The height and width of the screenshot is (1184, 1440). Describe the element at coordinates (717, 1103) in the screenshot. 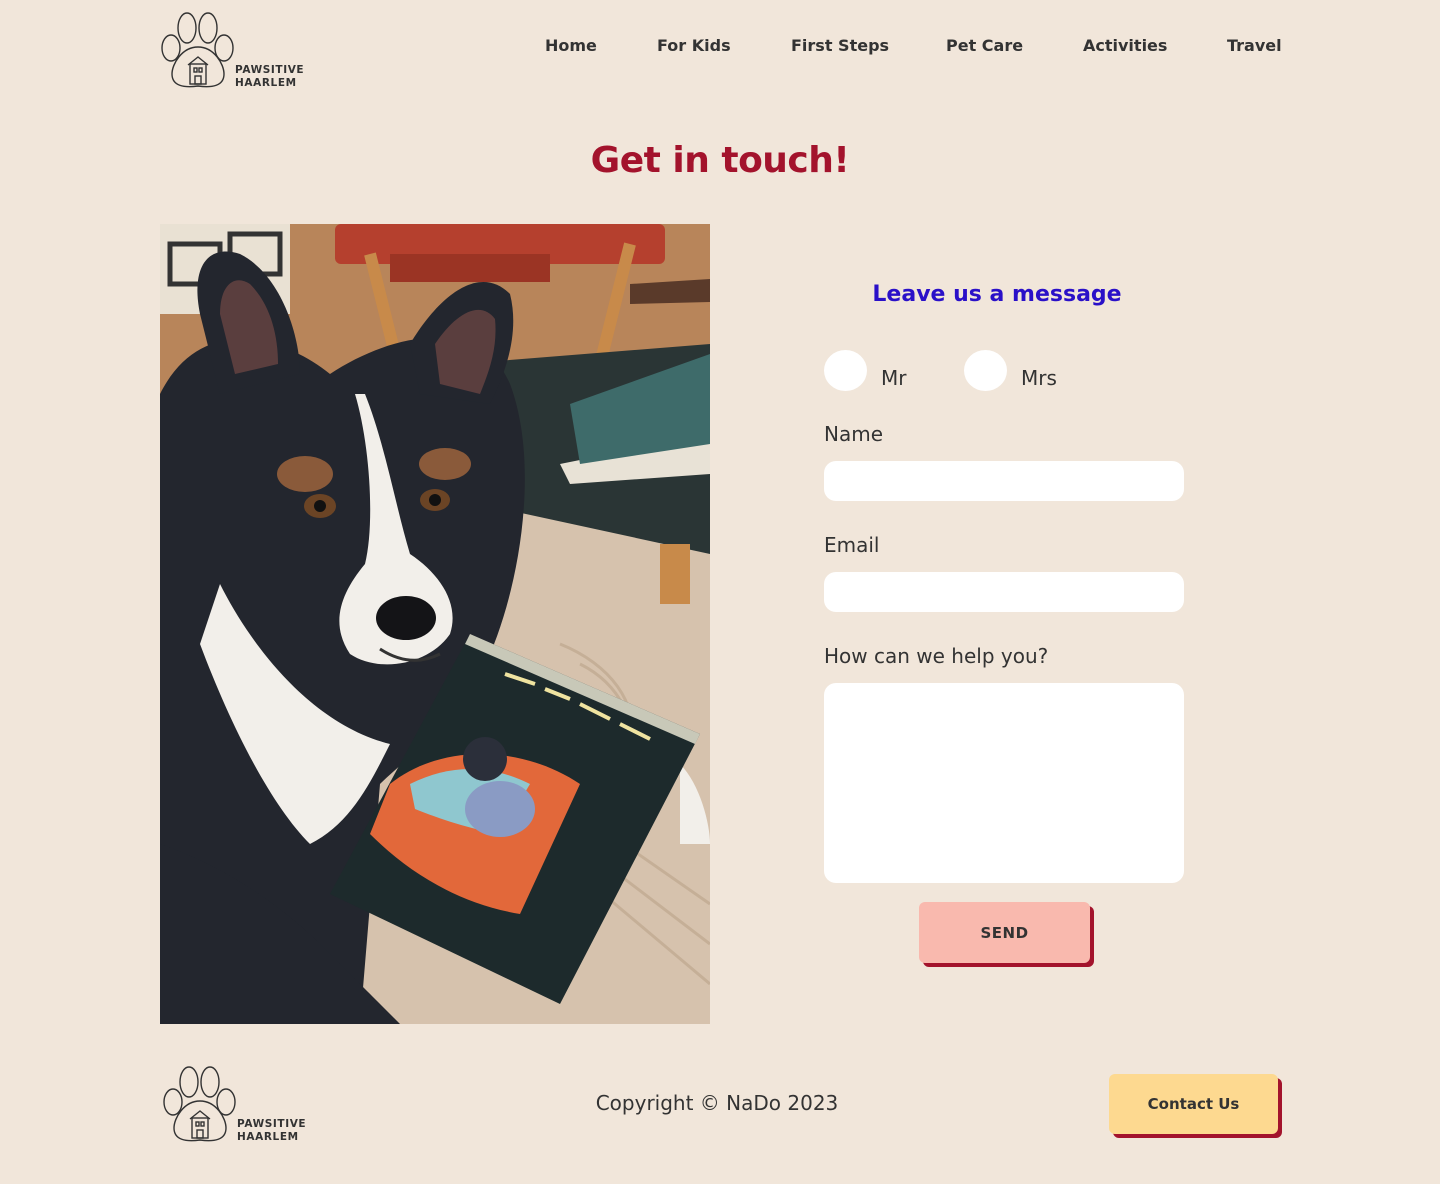

I see `copyright-text: Copyright © NaDo 2023` at that location.